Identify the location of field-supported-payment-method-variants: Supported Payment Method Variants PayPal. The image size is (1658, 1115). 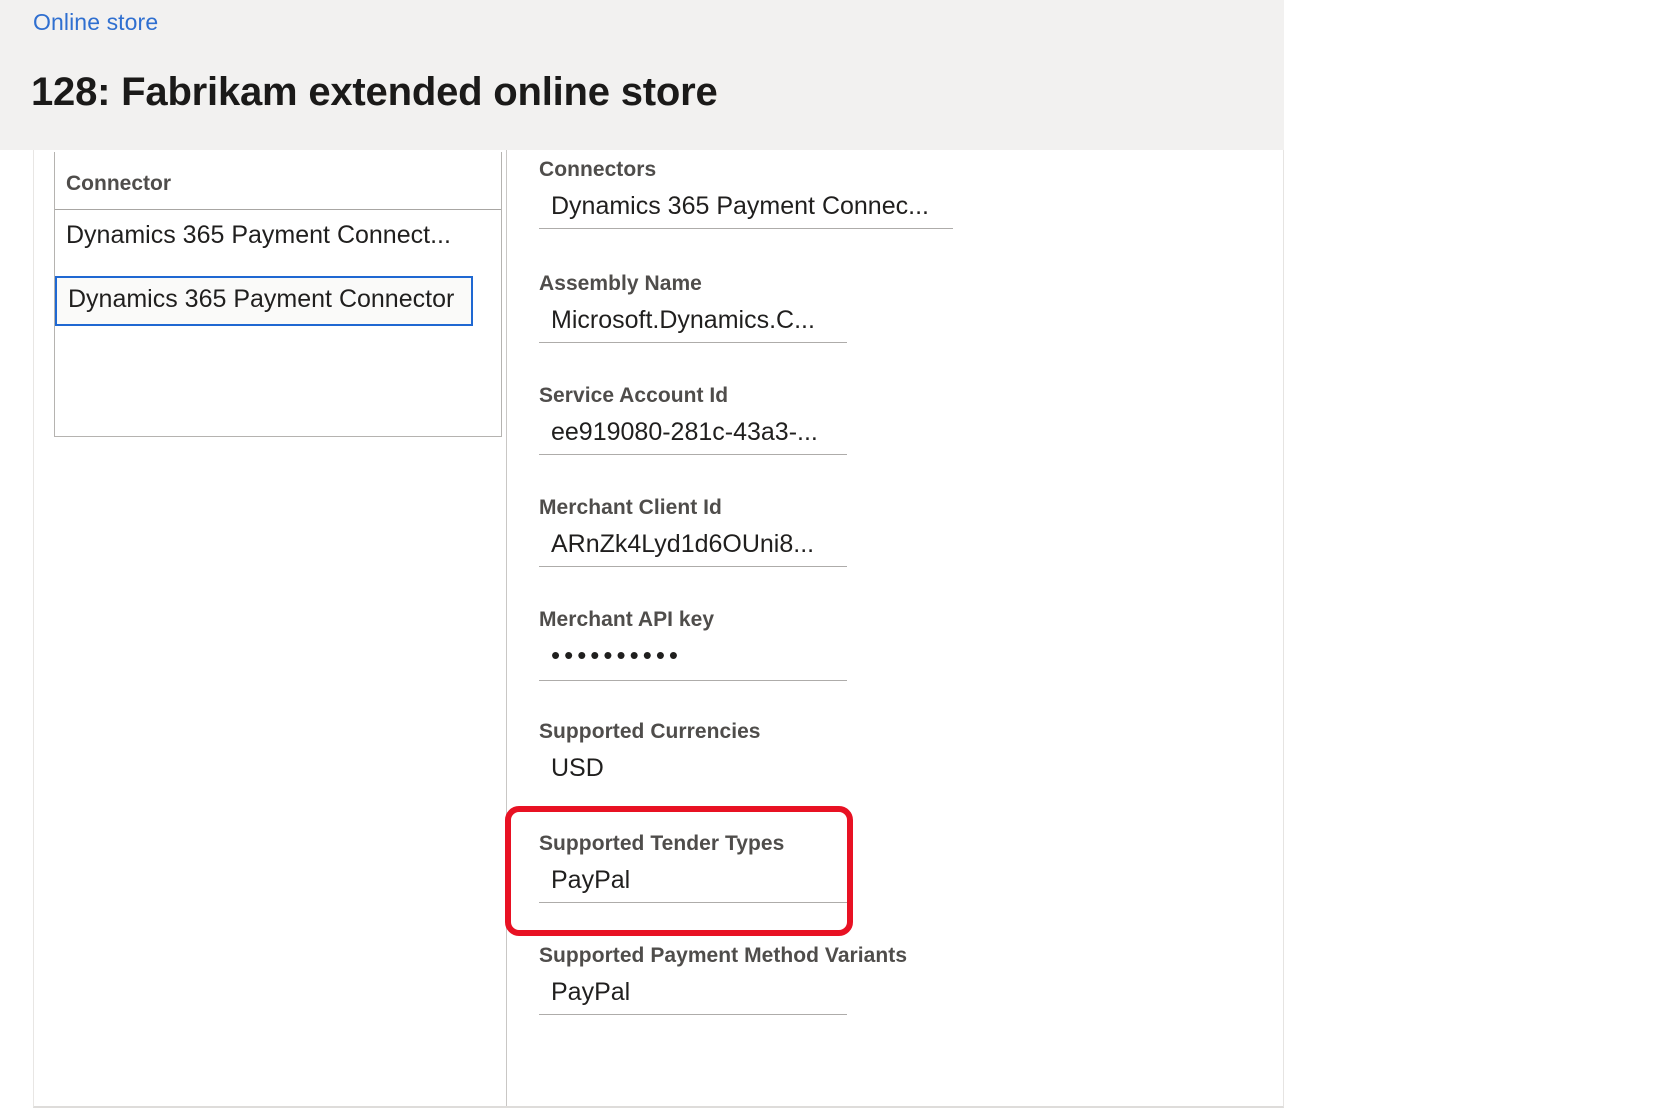
(723, 979).